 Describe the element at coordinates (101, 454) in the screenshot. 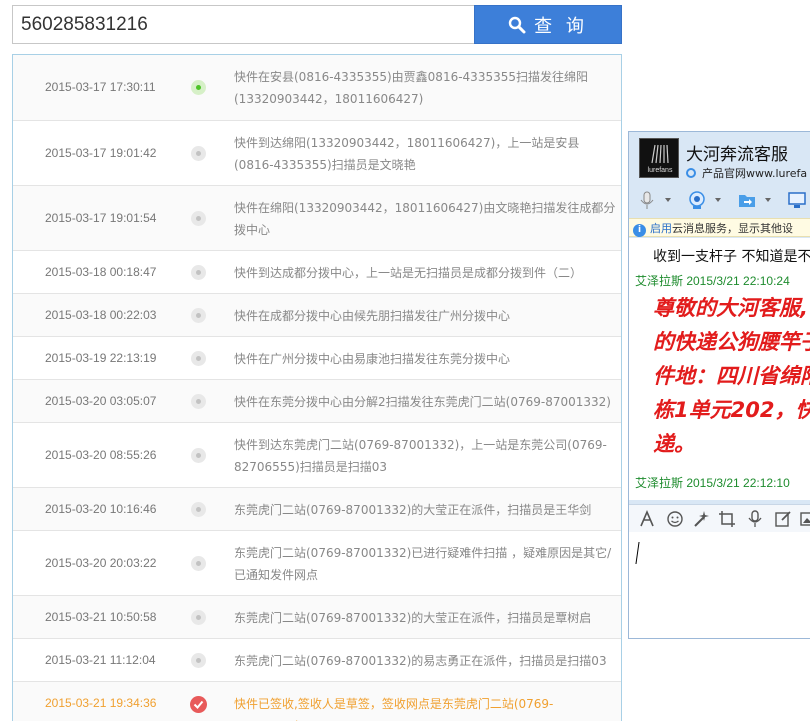

I see `tracking-time: 2015-03-20 08:55:26` at that location.